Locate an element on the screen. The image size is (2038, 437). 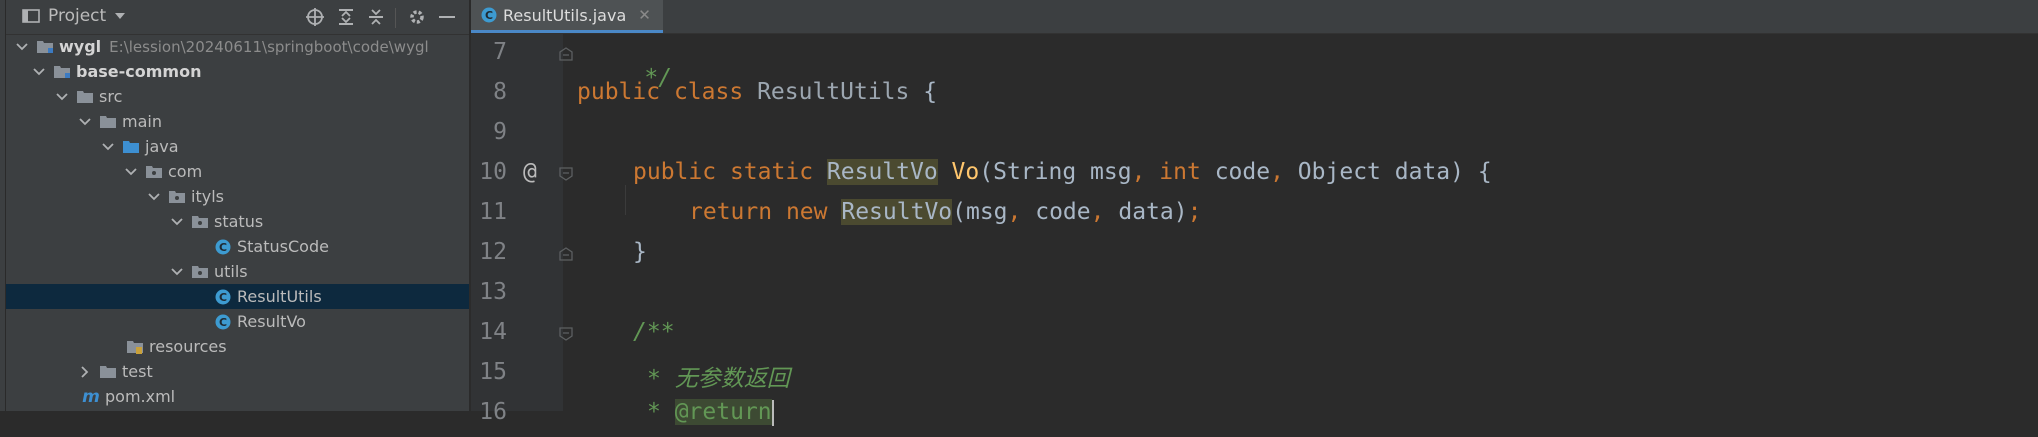
chevron-right-icon is located at coordinates (85, 372).